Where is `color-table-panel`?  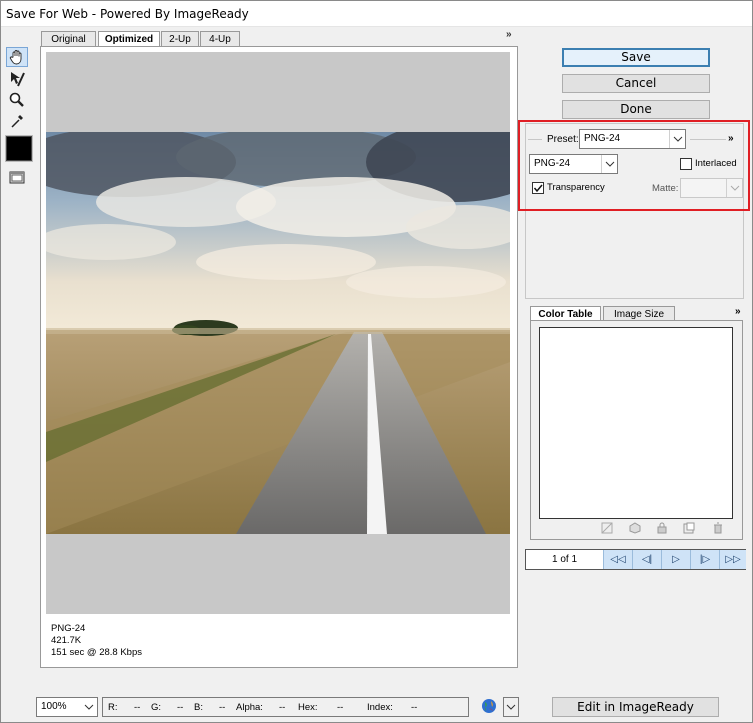
color-table-panel is located at coordinates (636, 430).